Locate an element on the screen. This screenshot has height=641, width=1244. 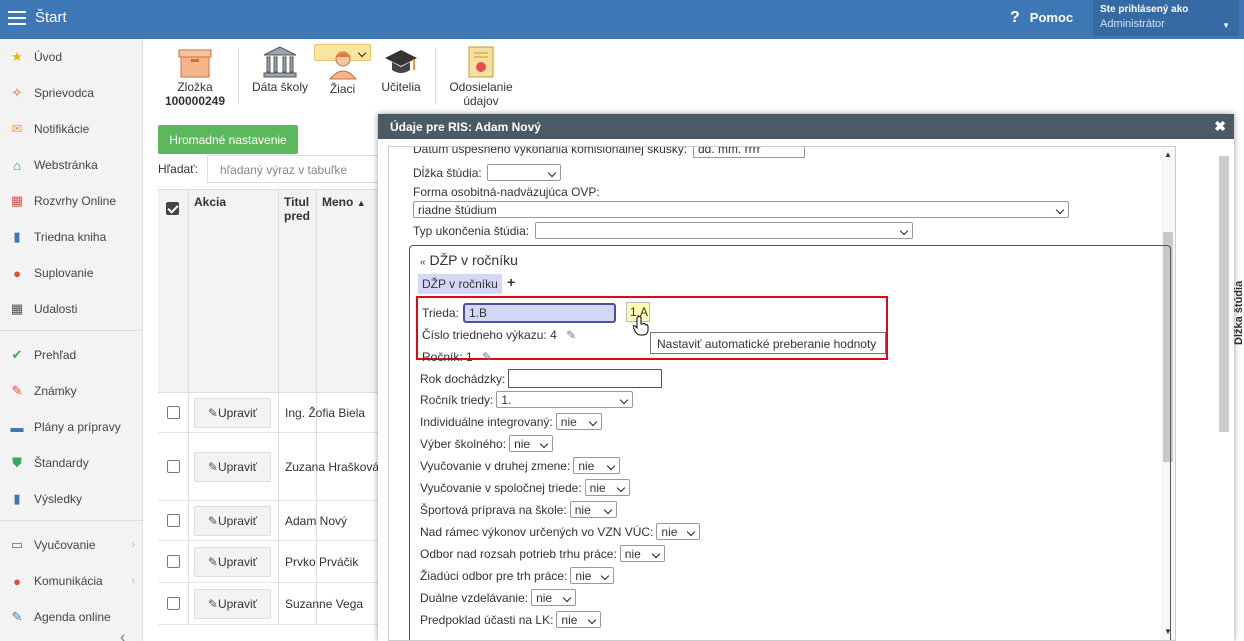
field-row: Výber školného: nie is located at coordinates (487, 443).